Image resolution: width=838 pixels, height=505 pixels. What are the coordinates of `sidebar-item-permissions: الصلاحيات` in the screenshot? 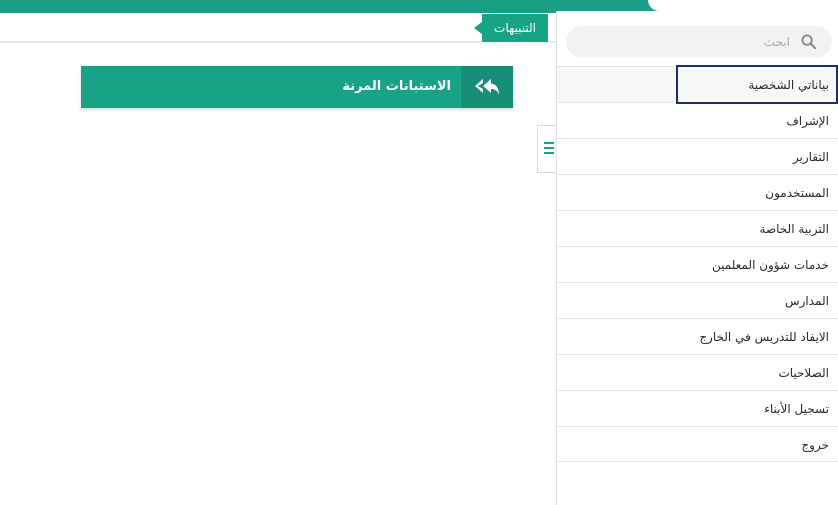 It's located at (697, 372).